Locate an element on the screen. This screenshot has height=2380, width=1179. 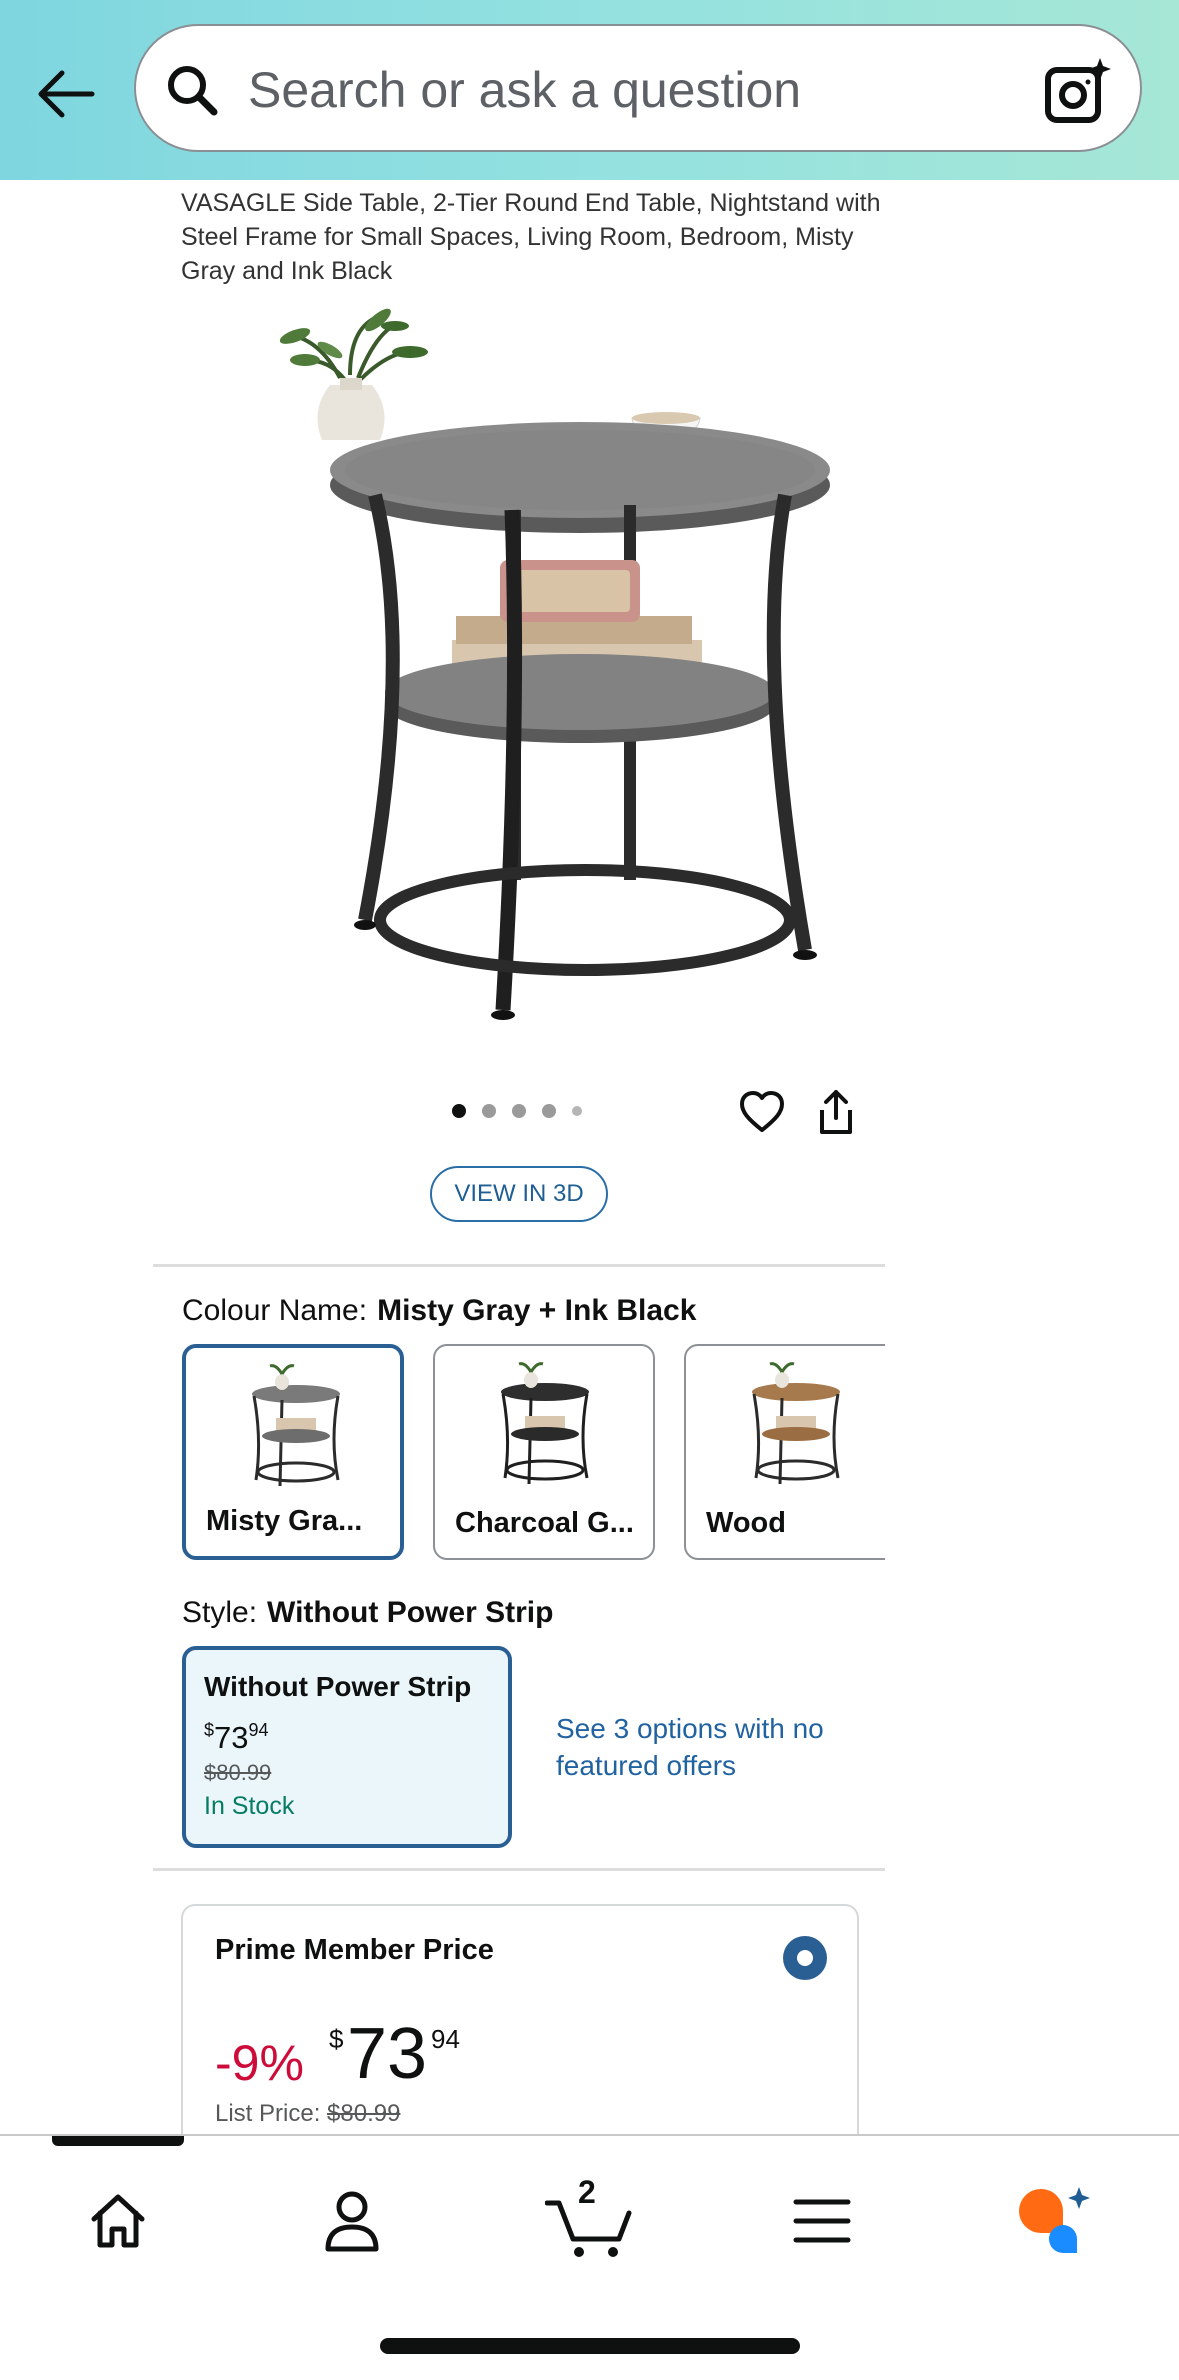
back-button is located at coordinates (66, 94).